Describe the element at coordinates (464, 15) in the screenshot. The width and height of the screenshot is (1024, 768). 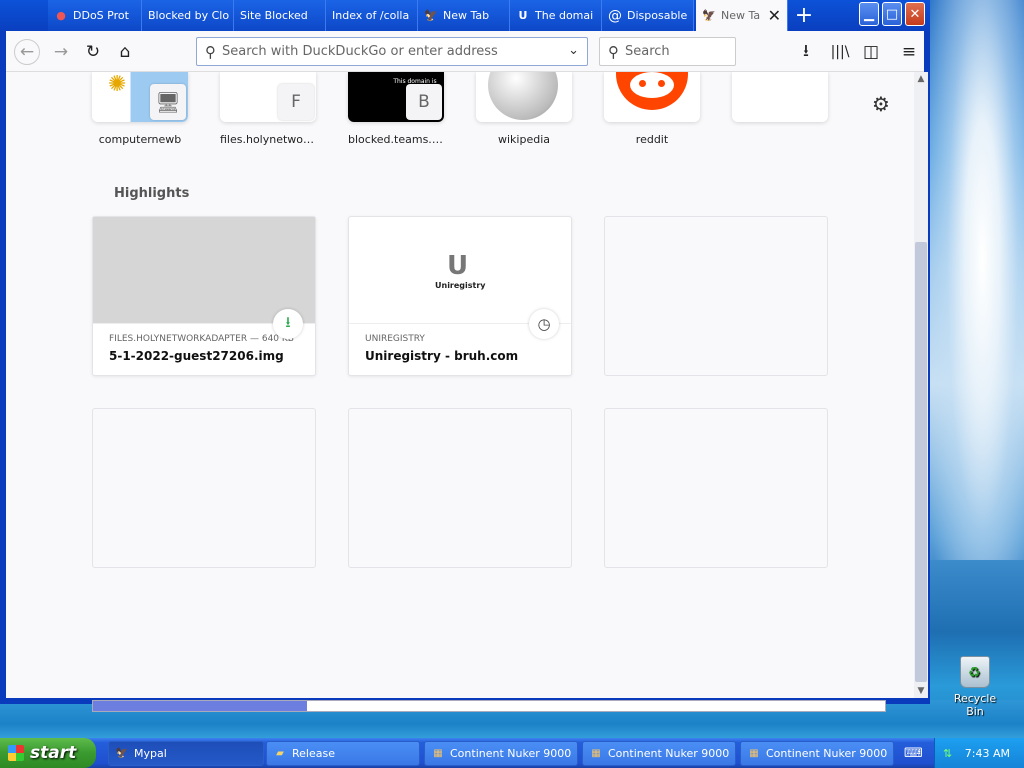
I see `tab-new-tab: 🦅 New Tab` at that location.